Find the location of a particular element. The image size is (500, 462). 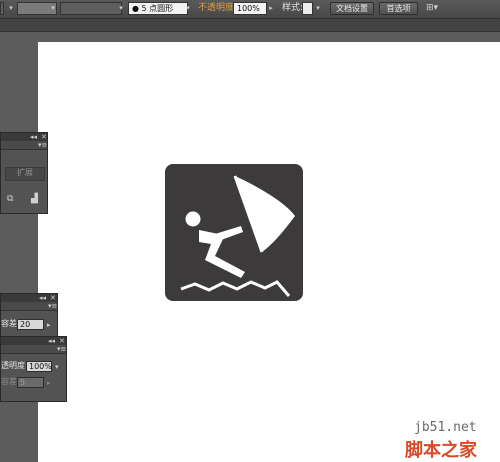

preferences-button: 首选项 is located at coordinates (398, 8).